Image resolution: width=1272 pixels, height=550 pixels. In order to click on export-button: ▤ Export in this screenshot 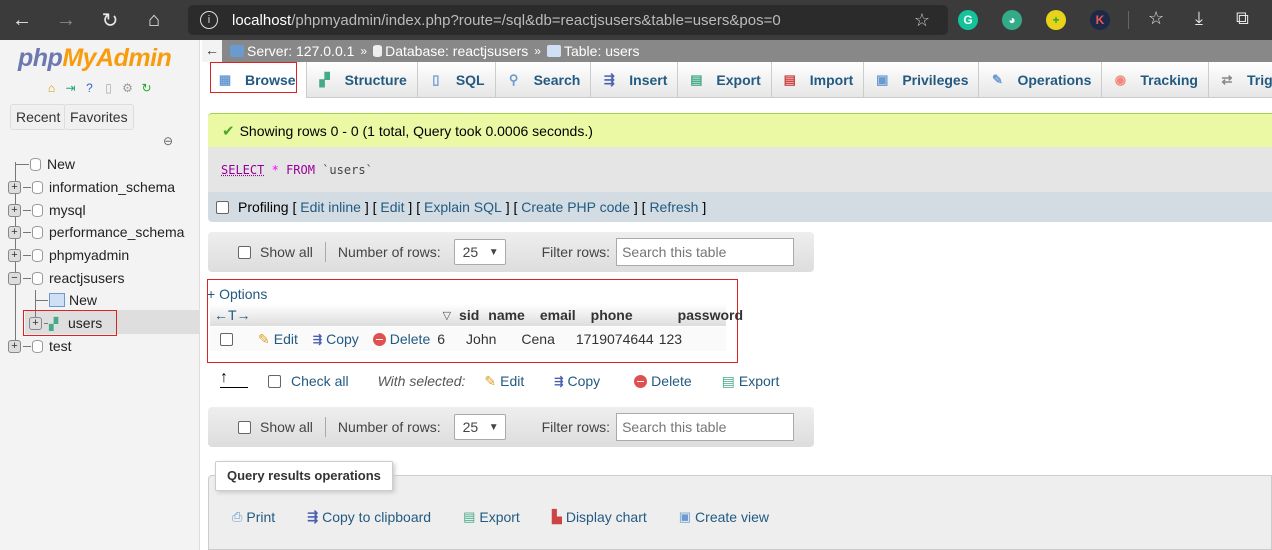, I will do `click(491, 517)`.